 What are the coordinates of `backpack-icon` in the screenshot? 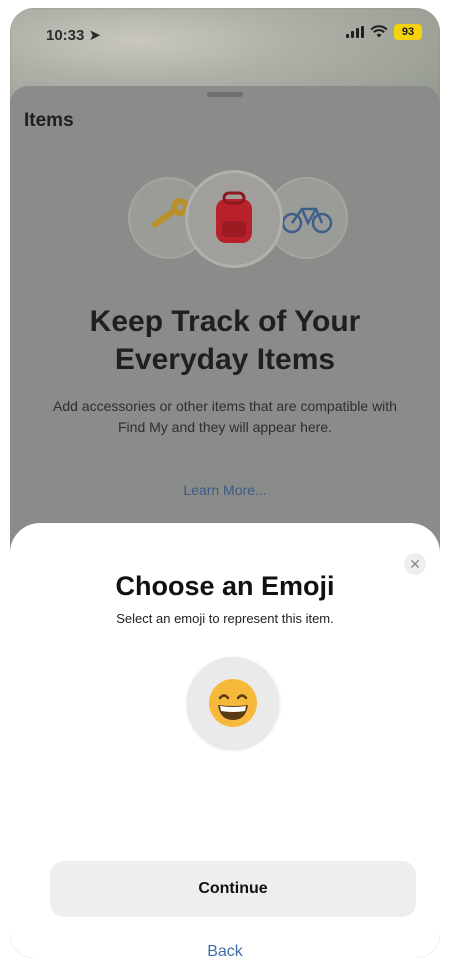 It's located at (234, 217).